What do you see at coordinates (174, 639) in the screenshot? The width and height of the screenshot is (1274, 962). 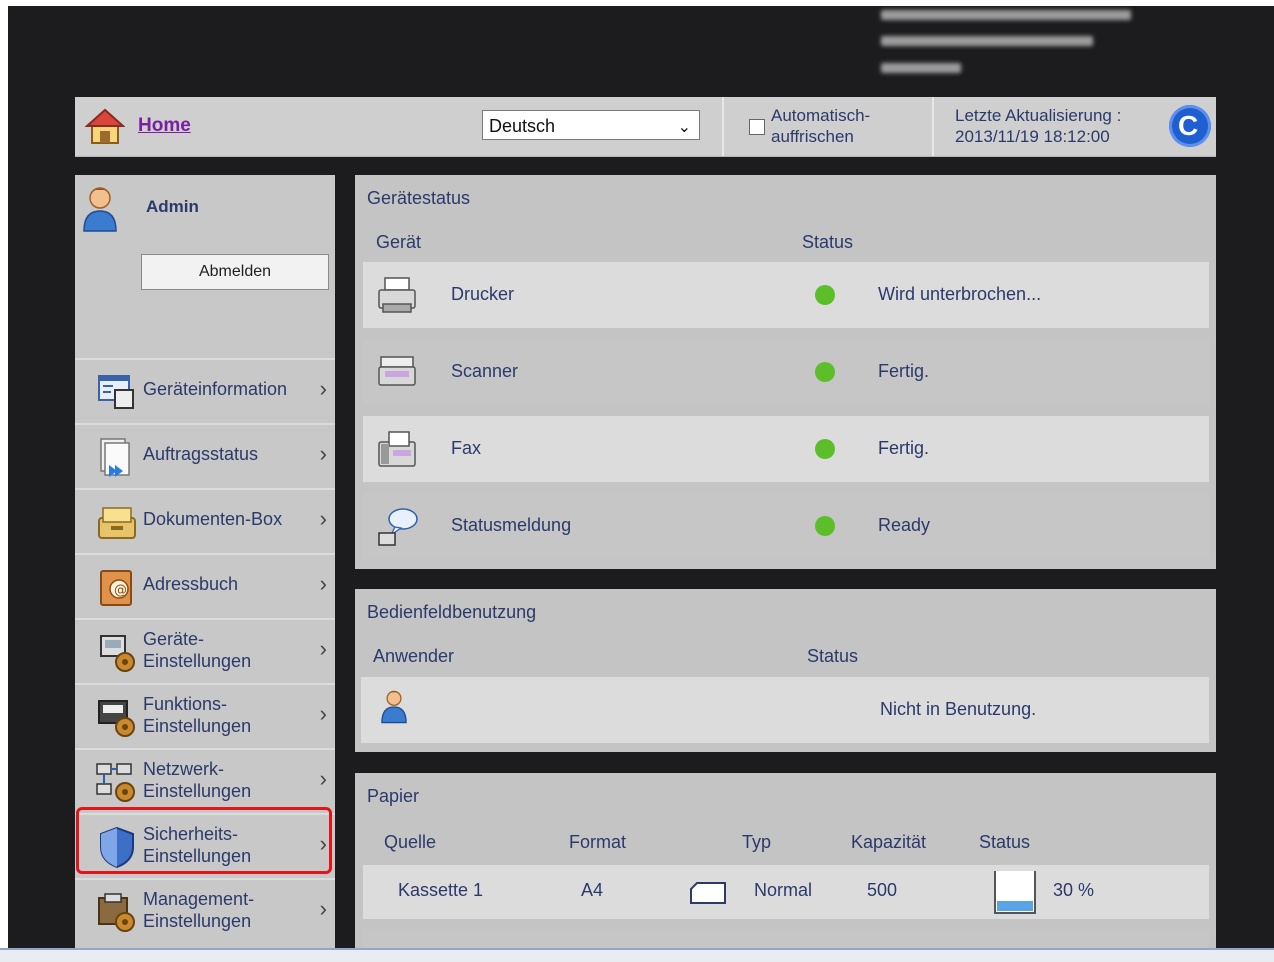 I see `label-line1: Geräte-` at bounding box center [174, 639].